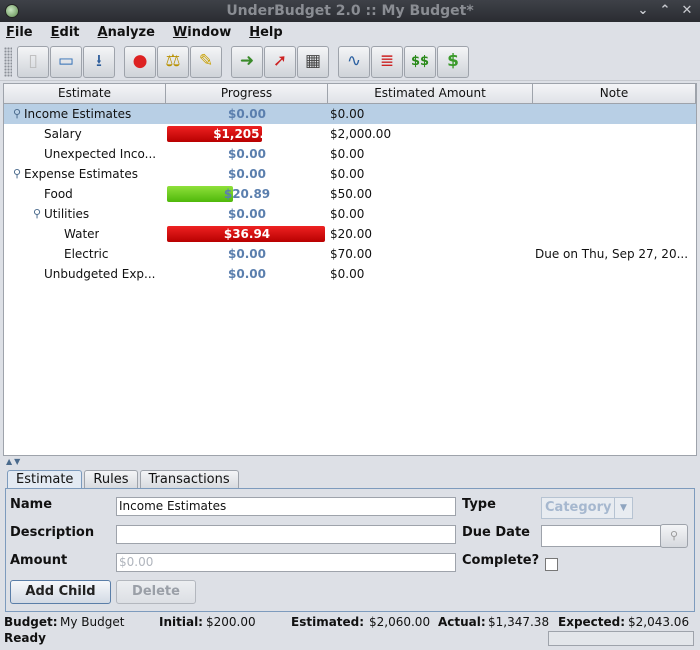 This screenshot has width=700, height=650. I want to click on detail-tabs: Estimate Rules Transactions, so click(124, 479).